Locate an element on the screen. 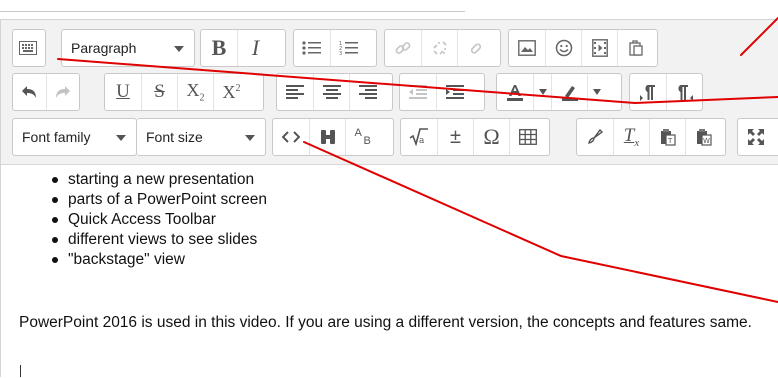 Image resolution: width=778 pixels, height=378 pixels. keyboard-icon is located at coordinates (28, 48).